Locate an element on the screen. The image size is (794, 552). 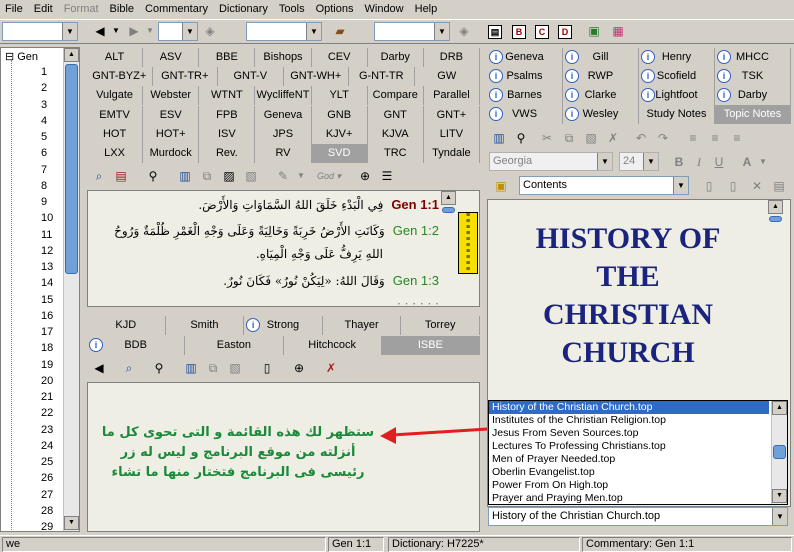
tree-chapter-item: 10 is located at coordinates (51, 220).